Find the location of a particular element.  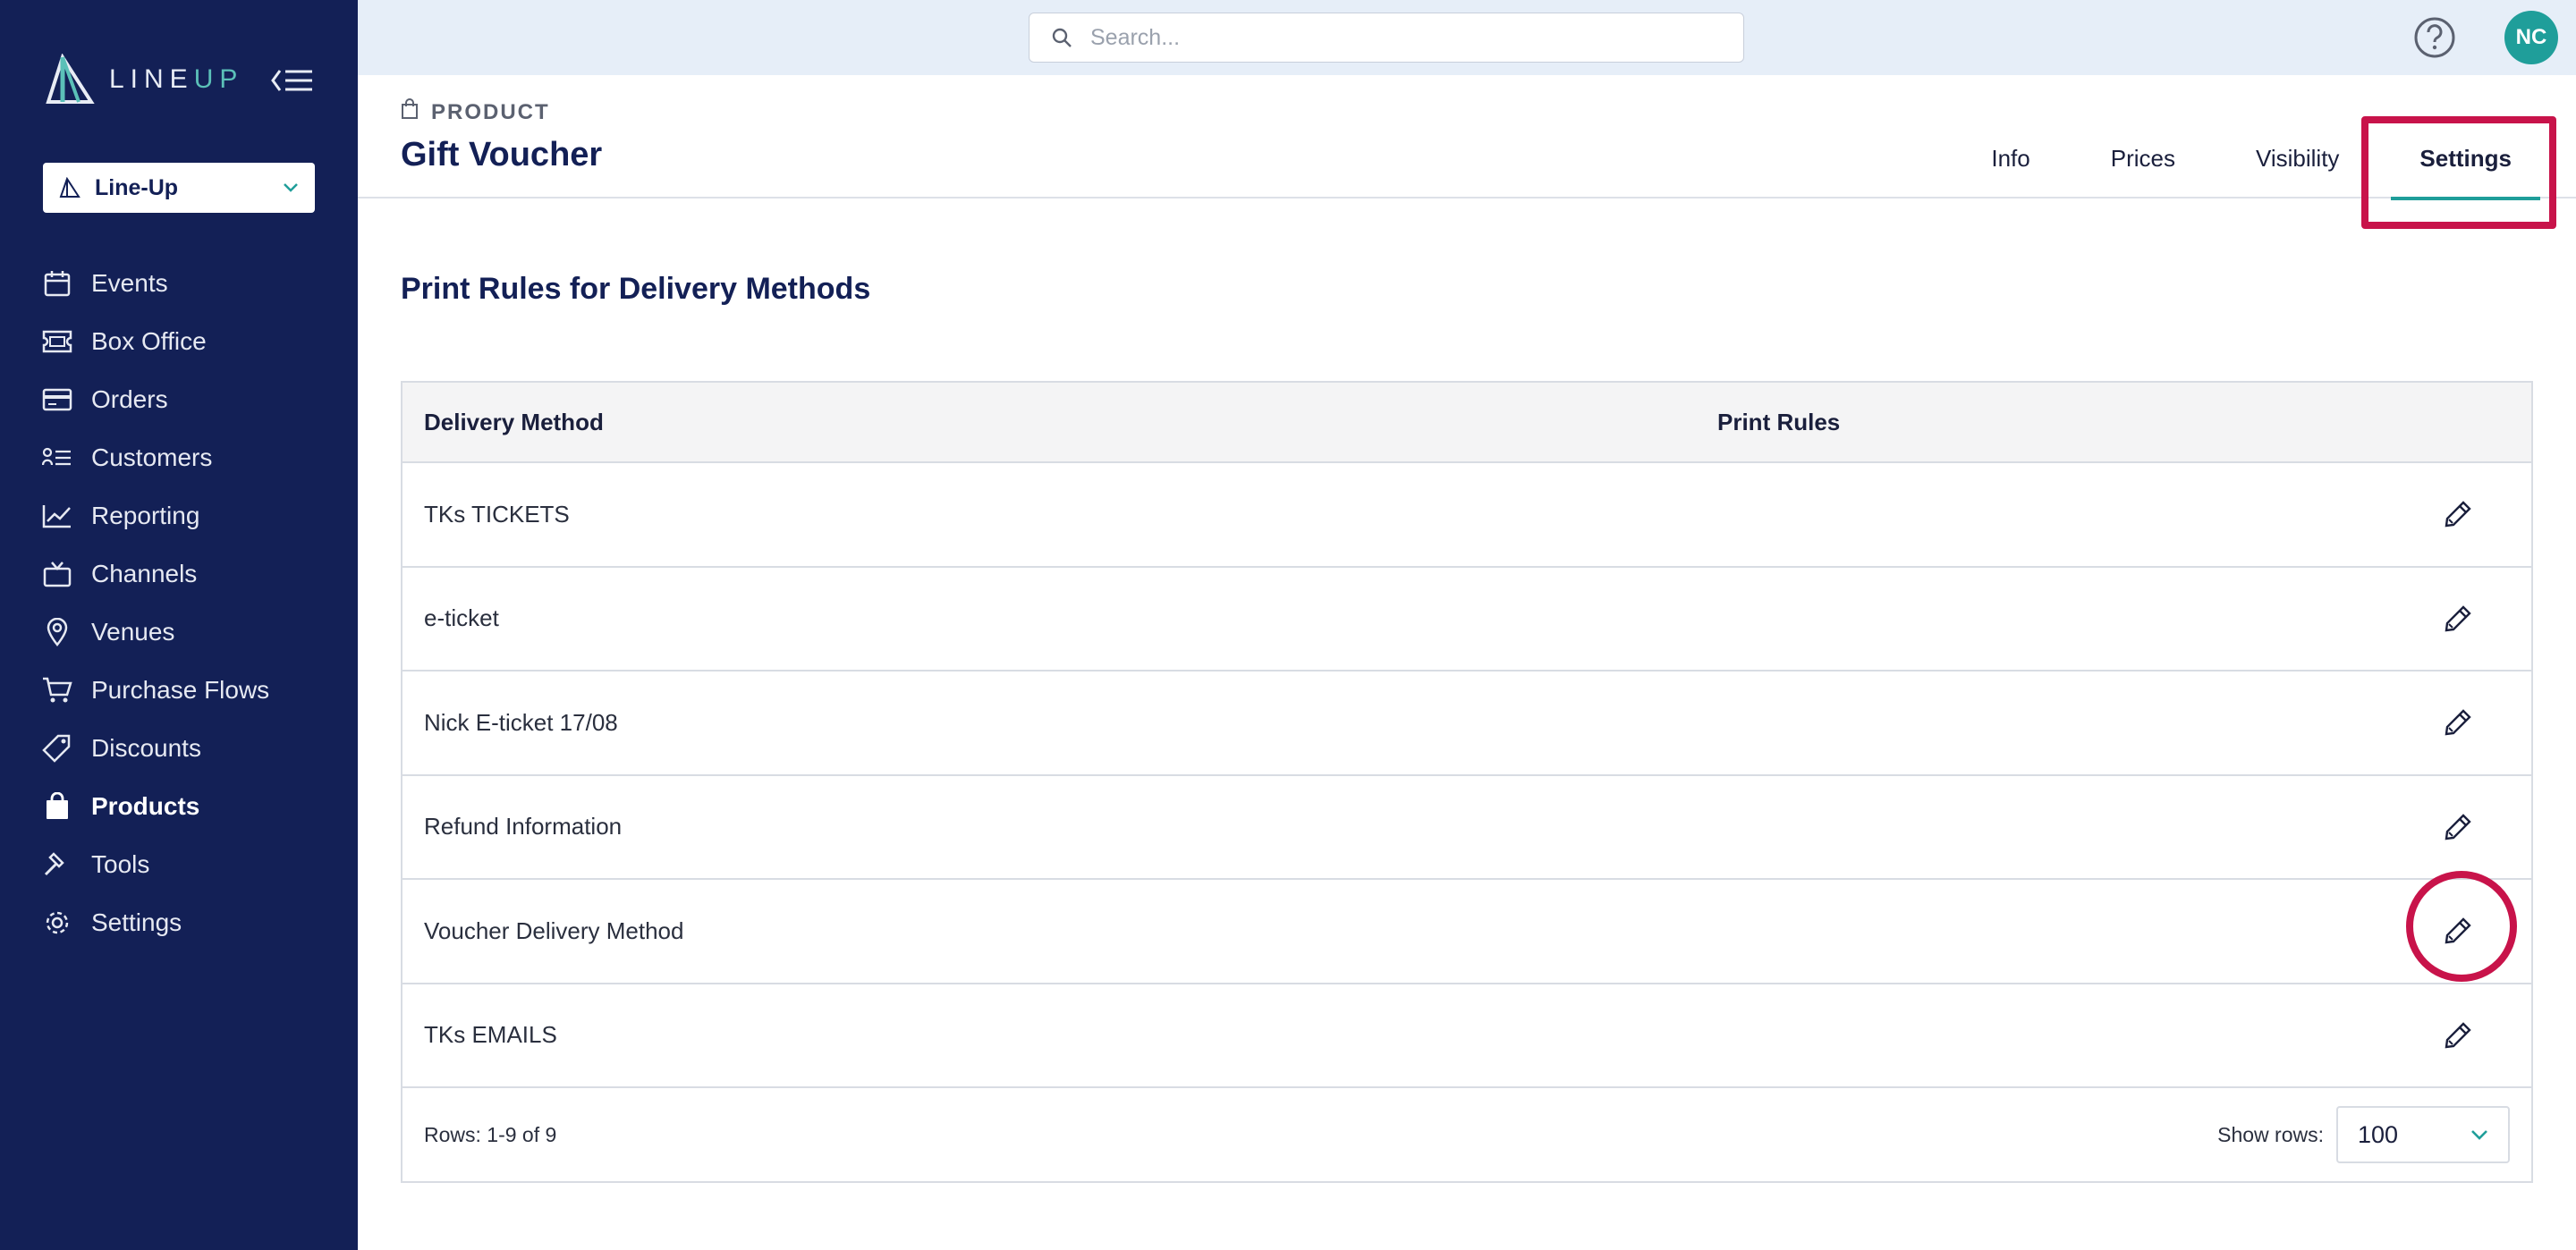

sidebar-item-label: Customers is located at coordinates (152, 457).